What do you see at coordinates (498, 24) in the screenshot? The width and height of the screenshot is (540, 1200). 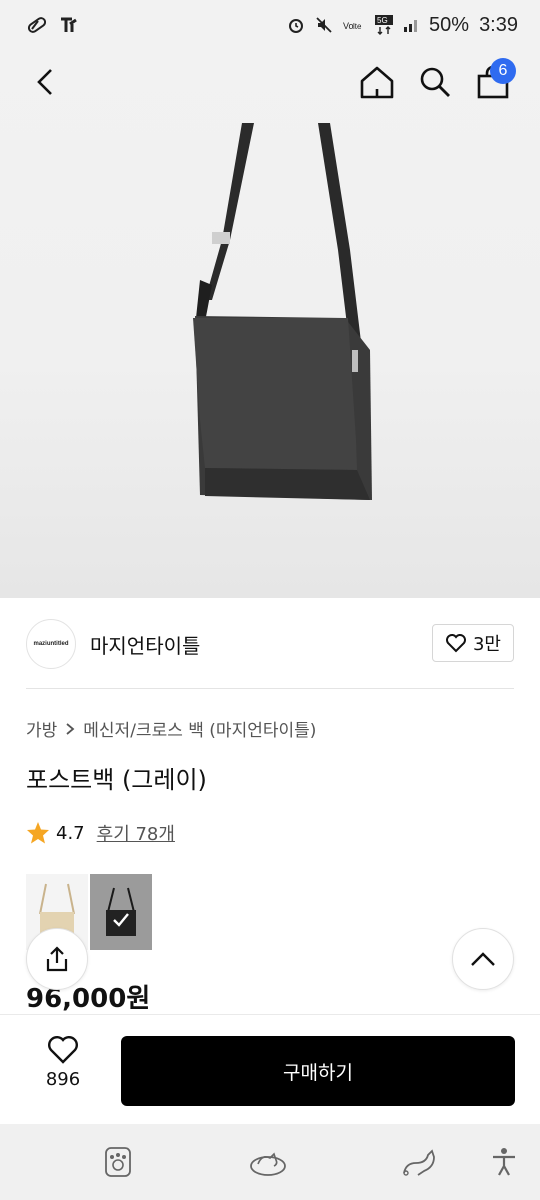 I see `clock: 3:39` at bounding box center [498, 24].